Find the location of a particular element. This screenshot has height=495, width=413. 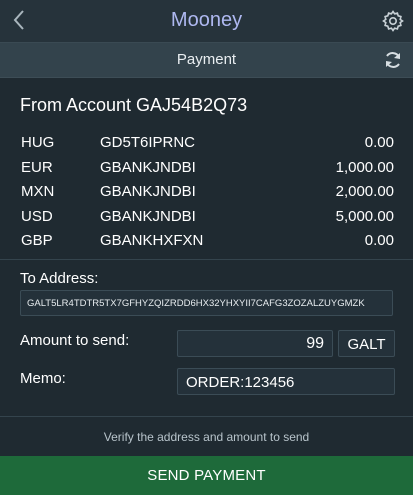

asset-code: MXN is located at coordinates (38, 191).